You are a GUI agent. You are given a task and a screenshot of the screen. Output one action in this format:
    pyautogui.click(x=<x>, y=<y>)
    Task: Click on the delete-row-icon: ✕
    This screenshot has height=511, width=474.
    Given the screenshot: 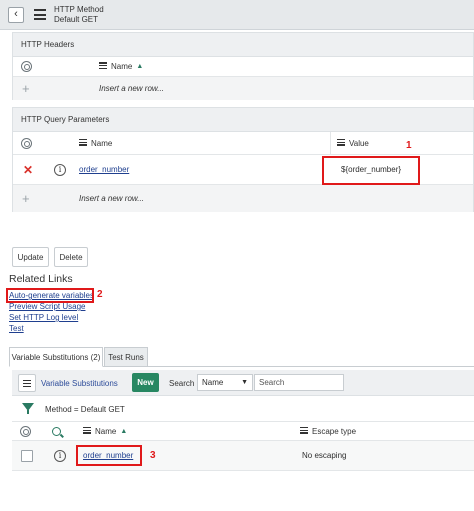 What is the action you would take?
    pyautogui.click(x=28, y=170)
    